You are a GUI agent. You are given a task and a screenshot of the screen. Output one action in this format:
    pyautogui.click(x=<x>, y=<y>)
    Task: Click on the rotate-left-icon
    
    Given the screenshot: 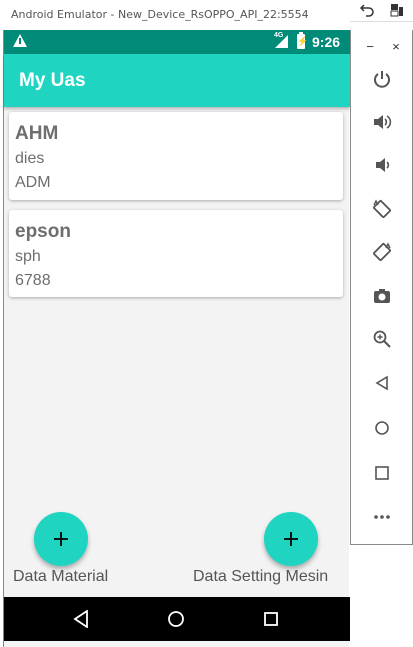 What is the action you would take?
    pyautogui.click(x=382, y=209)
    